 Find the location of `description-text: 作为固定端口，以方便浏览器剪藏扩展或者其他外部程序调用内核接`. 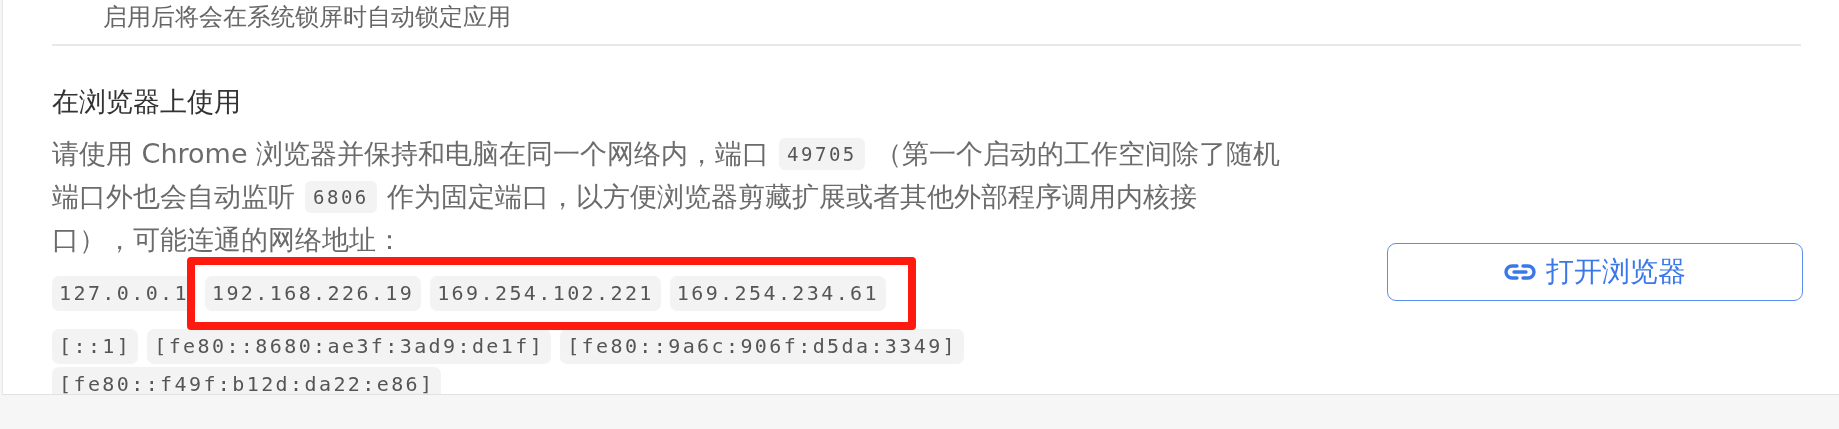

description-text: 作为固定端口，以方便浏览器剪藏扩展或者其他外部程序调用内核接 is located at coordinates (791, 196).